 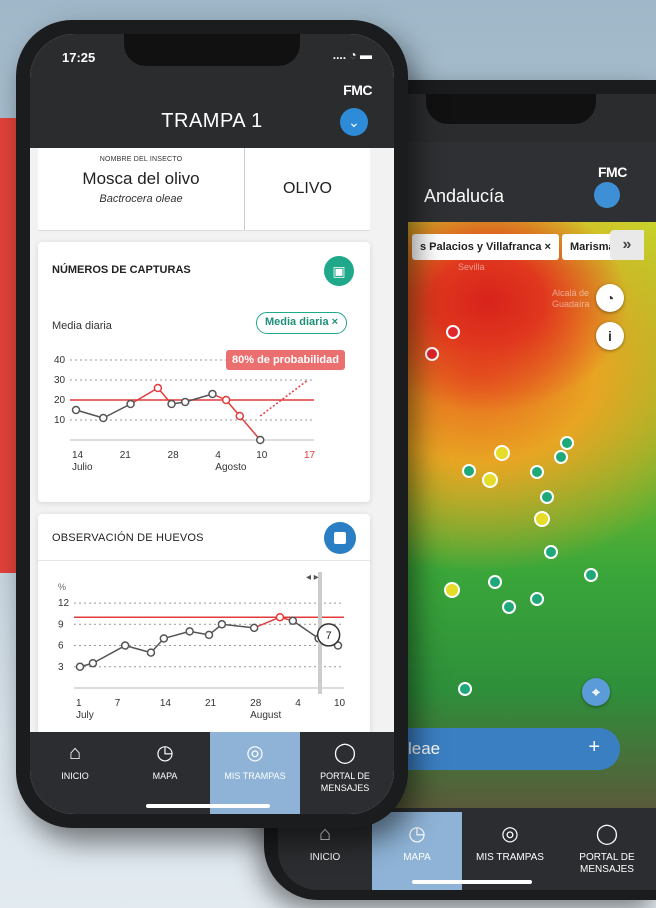 I want to click on map-icon: ◷, so click(x=165, y=753).